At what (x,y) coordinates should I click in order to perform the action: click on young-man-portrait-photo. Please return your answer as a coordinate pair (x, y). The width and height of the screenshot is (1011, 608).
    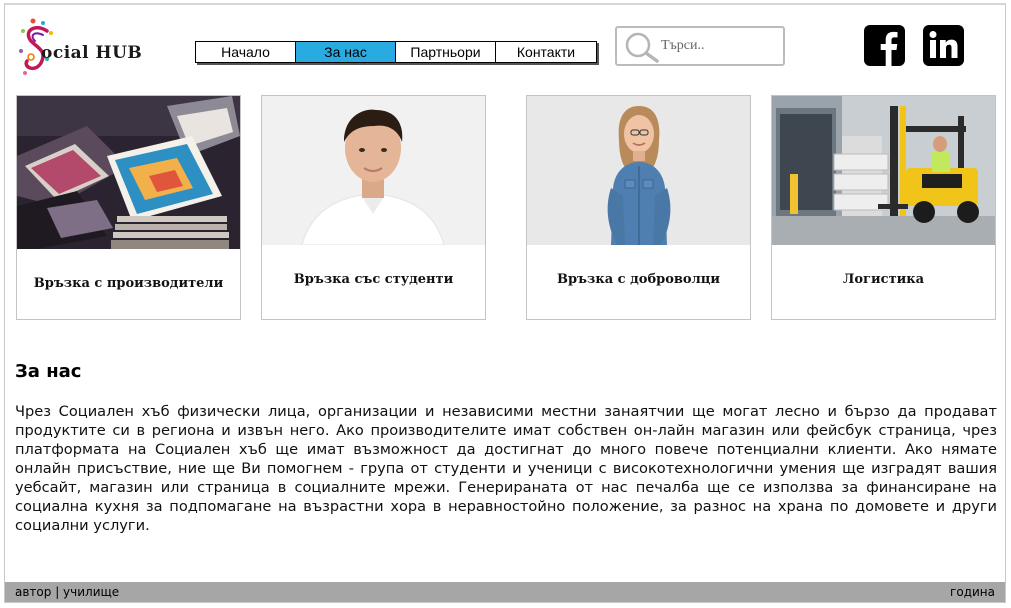
    Looking at the image, I should click on (373, 170).